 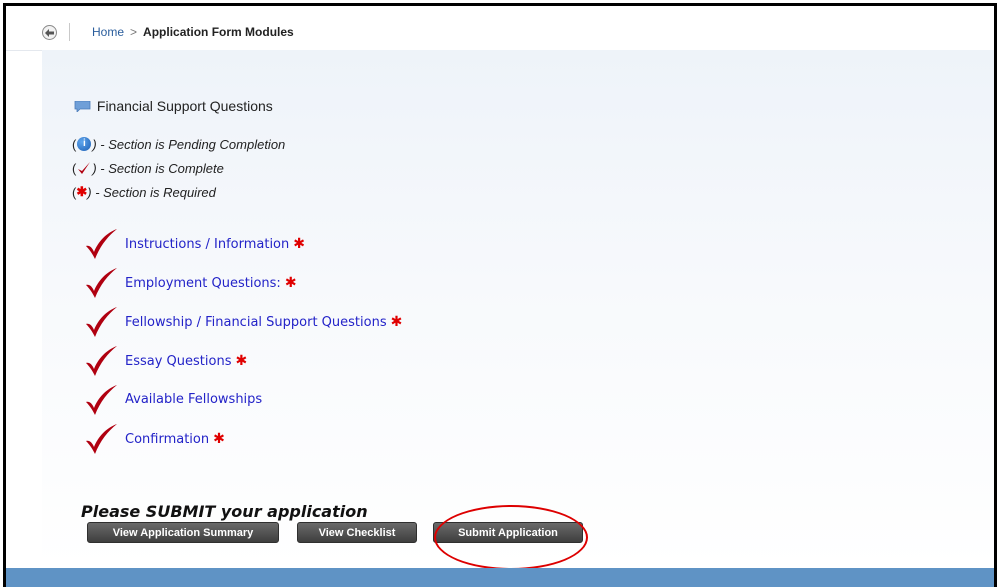 I want to click on legend-required-text: ) - Section is Required, so click(x=151, y=192).